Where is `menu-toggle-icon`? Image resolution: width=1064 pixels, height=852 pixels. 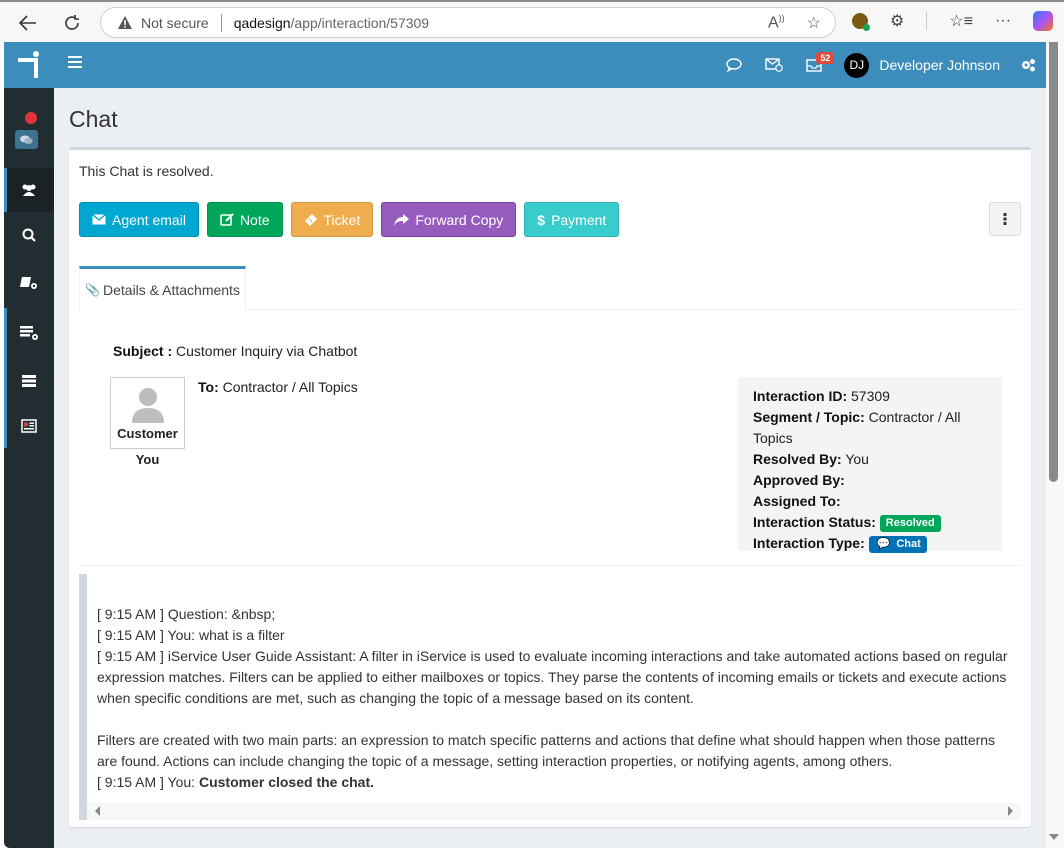 menu-toggle-icon is located at coordinates (75, 62).